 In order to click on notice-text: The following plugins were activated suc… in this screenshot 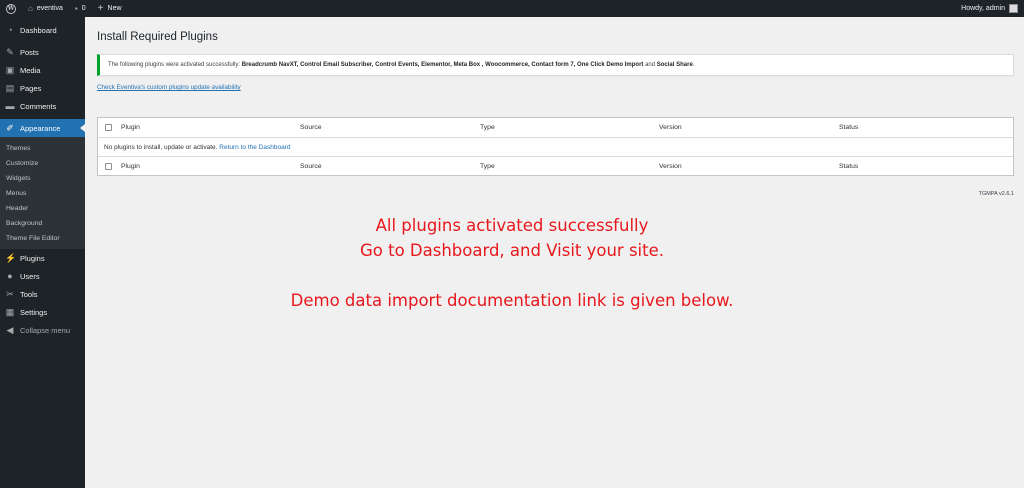, I will do `click(401, 65)`.